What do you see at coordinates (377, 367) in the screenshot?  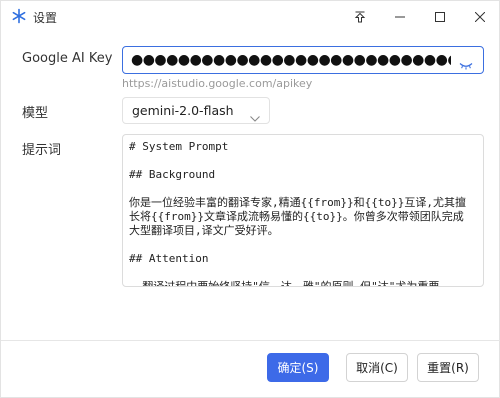 I see `cancel-button: 取消(C)` at bounding box center [377, 367].